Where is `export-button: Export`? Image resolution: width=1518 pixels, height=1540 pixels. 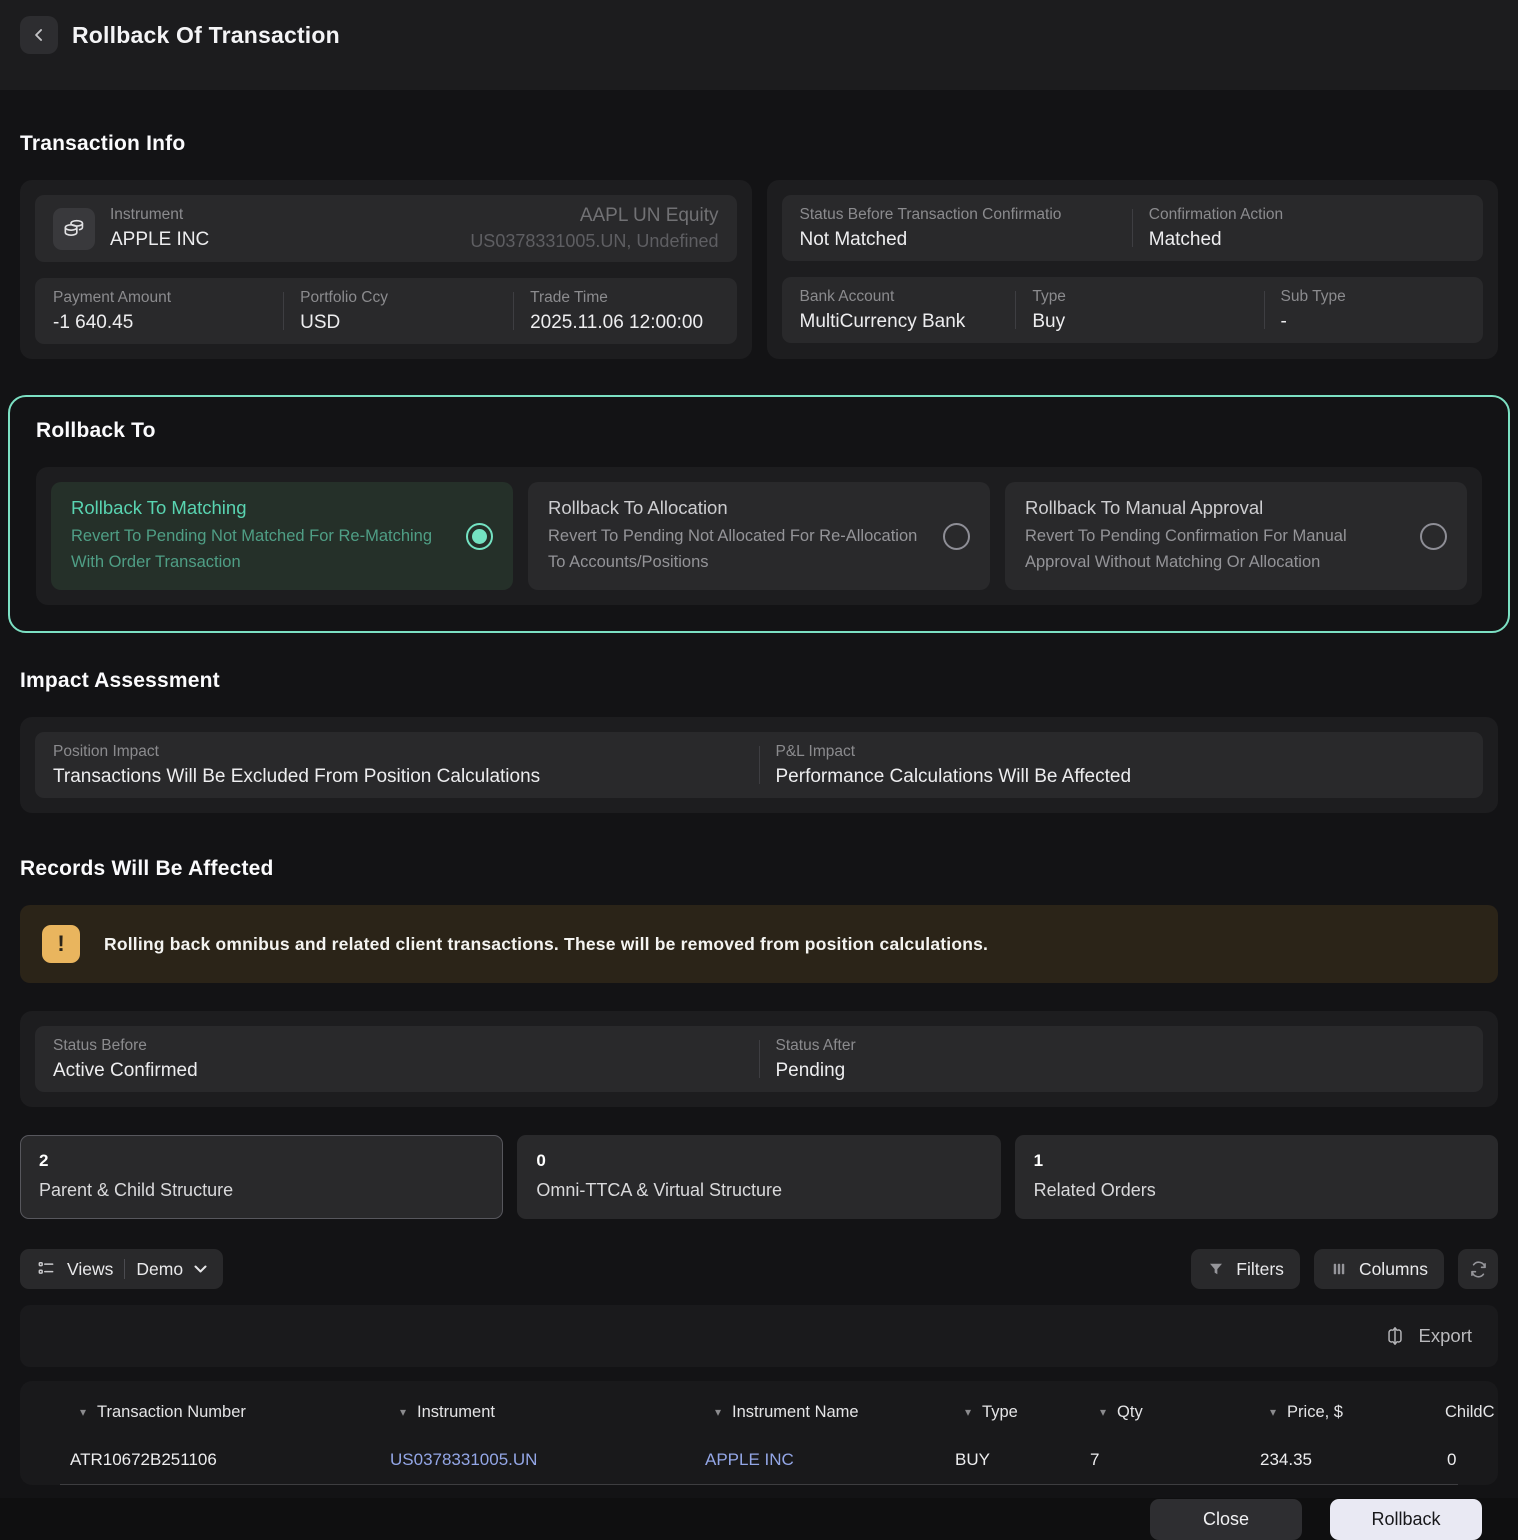
export-button: Export is located at coordinates (1428, 1336).